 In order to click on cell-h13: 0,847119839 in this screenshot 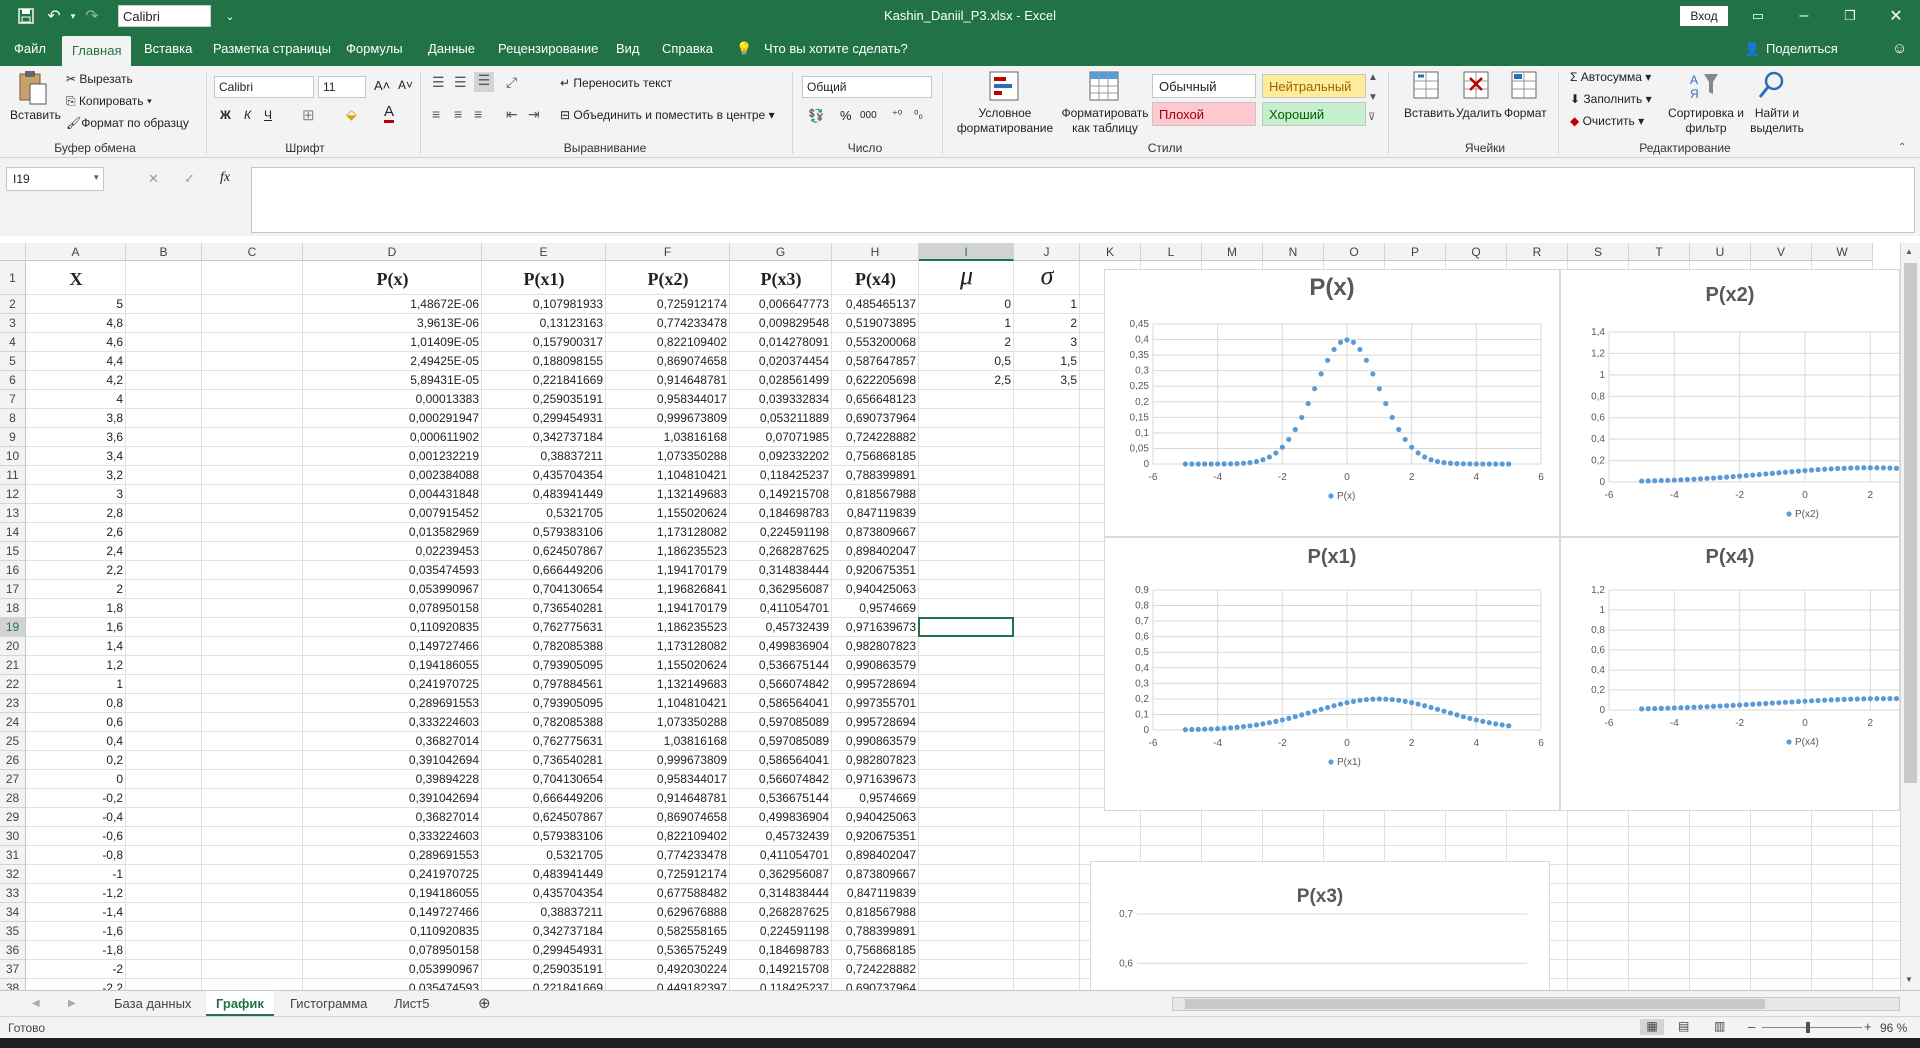, I will do `click(875, 513)`.